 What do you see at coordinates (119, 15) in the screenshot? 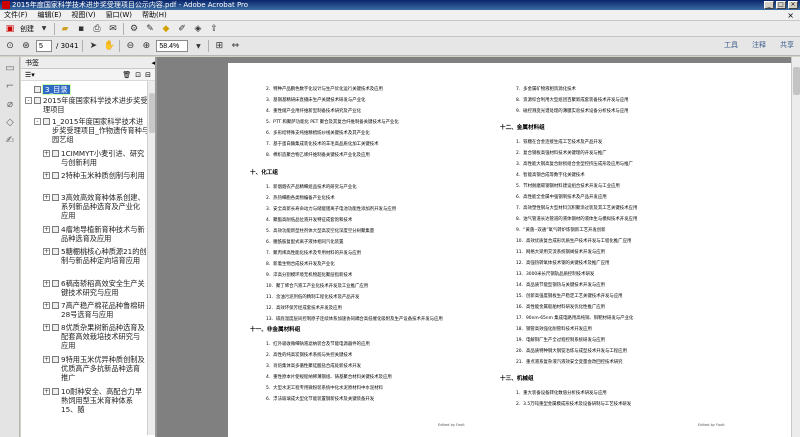
I see `menu-window: 窗口(W)` at bounding box center [119, 15].